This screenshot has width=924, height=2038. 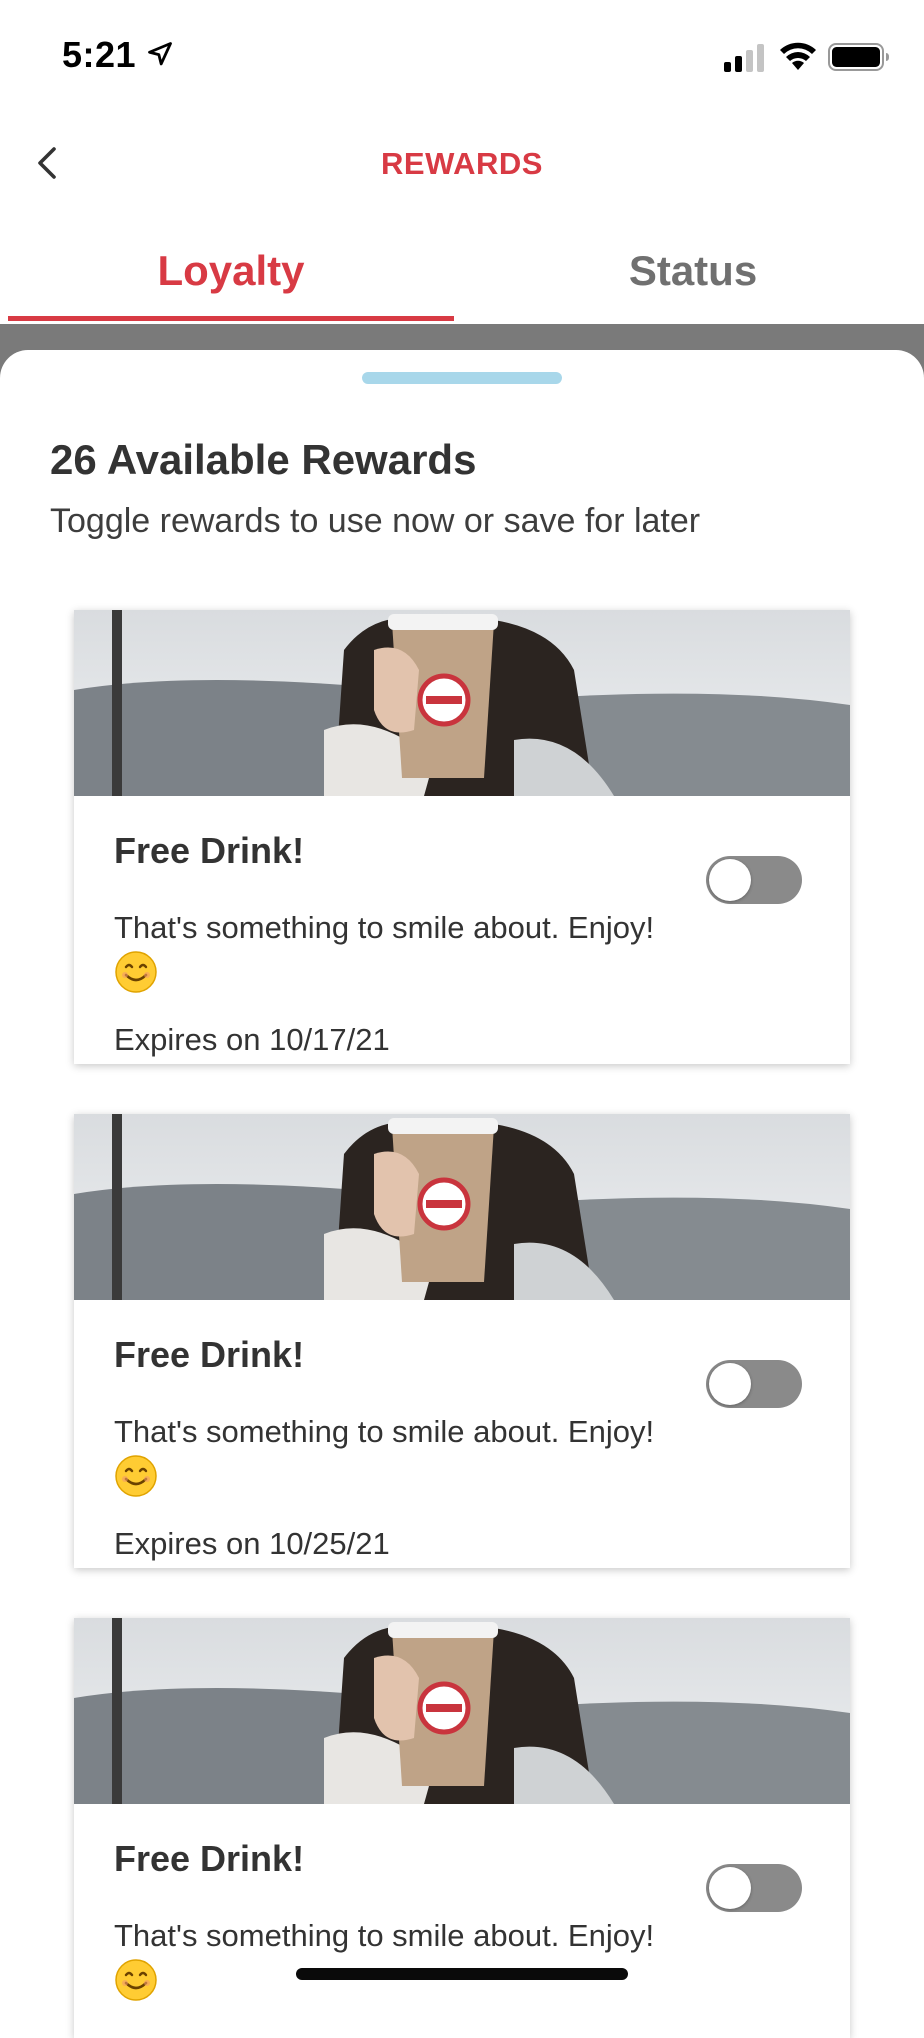 I want to click on cellular-signal-icon, so click(x=744, y=58).